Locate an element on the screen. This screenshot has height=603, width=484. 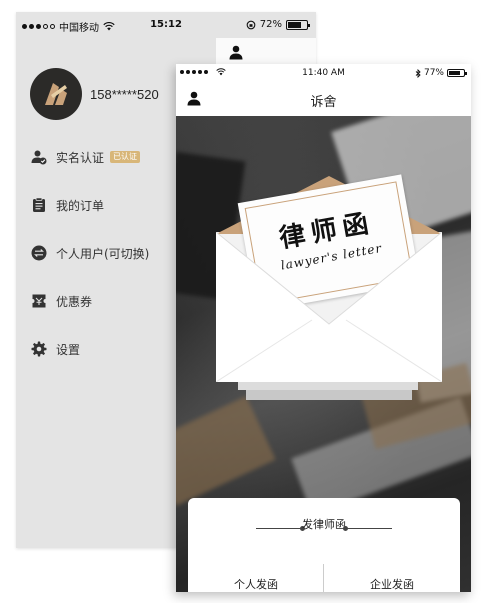
battery-area: 77% is located at coordinates (441, 73).